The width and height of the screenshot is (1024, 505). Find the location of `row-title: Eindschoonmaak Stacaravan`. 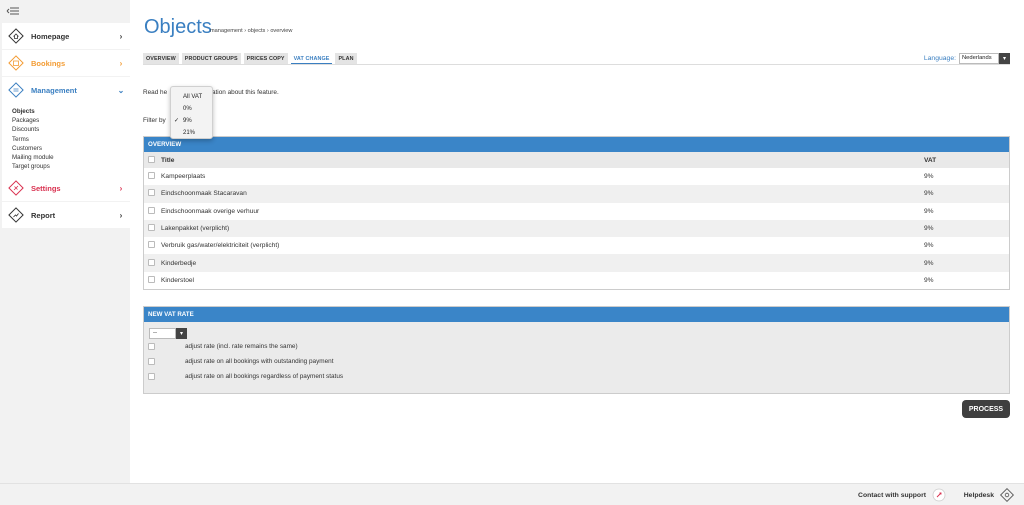

row-title: Eindschoonmaak Stacaravan is located at coordinates (204, 194).